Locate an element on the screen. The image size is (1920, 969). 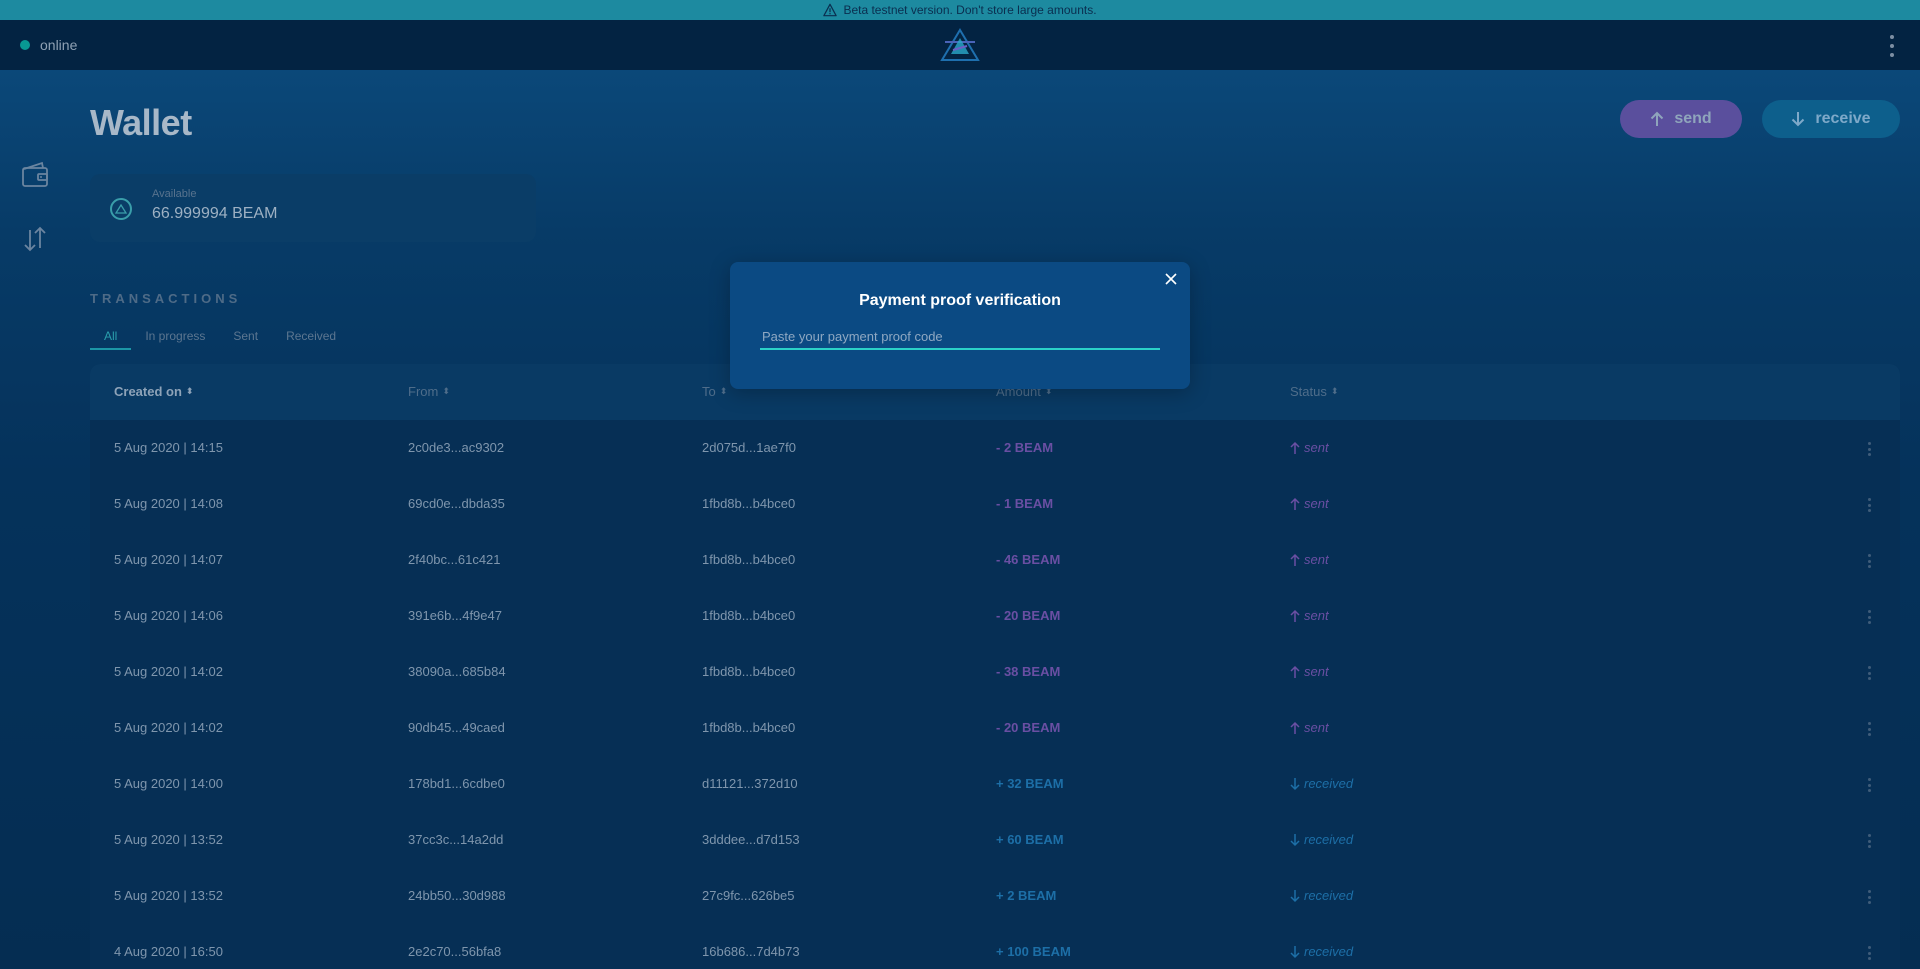
payment-proof-dialog: Payment proof verification is located at coordinates (960, 325).